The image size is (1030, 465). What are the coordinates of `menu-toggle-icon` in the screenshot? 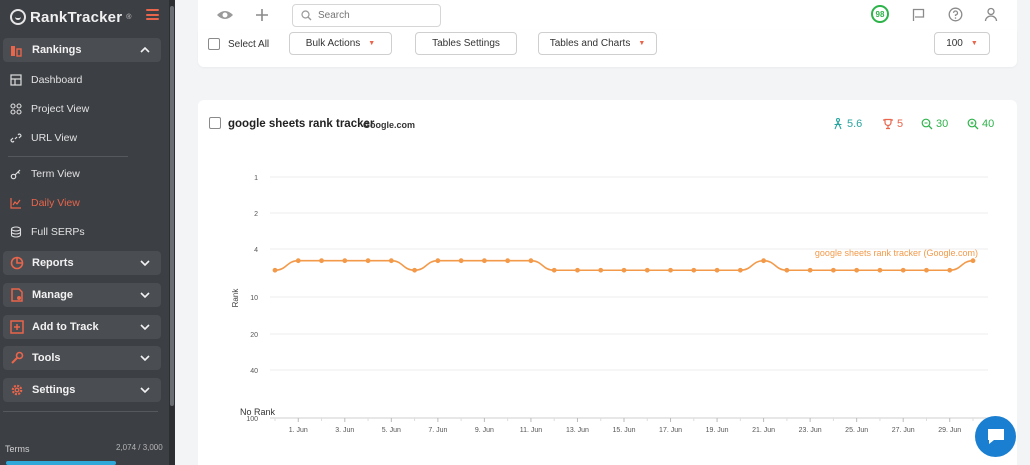 It's located at (152, 14).